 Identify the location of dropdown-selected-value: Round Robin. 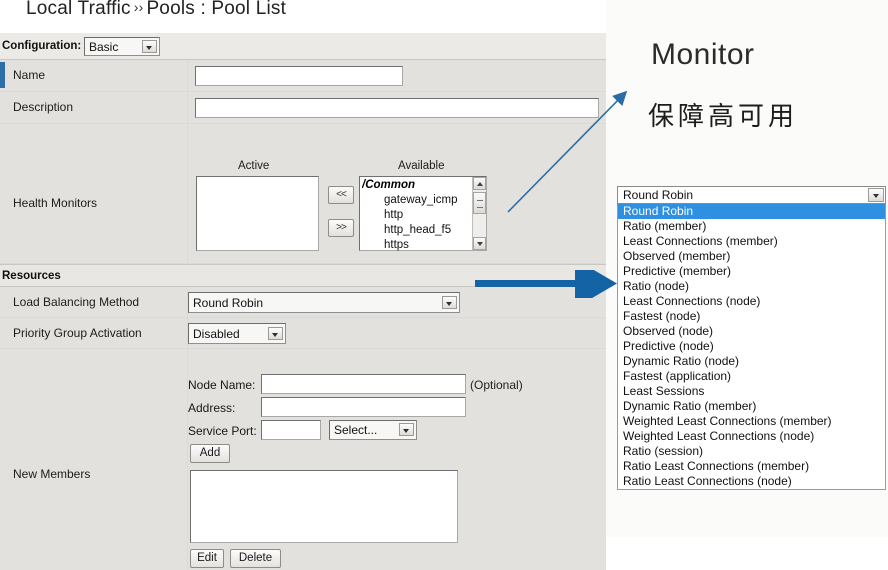
(658, 195).